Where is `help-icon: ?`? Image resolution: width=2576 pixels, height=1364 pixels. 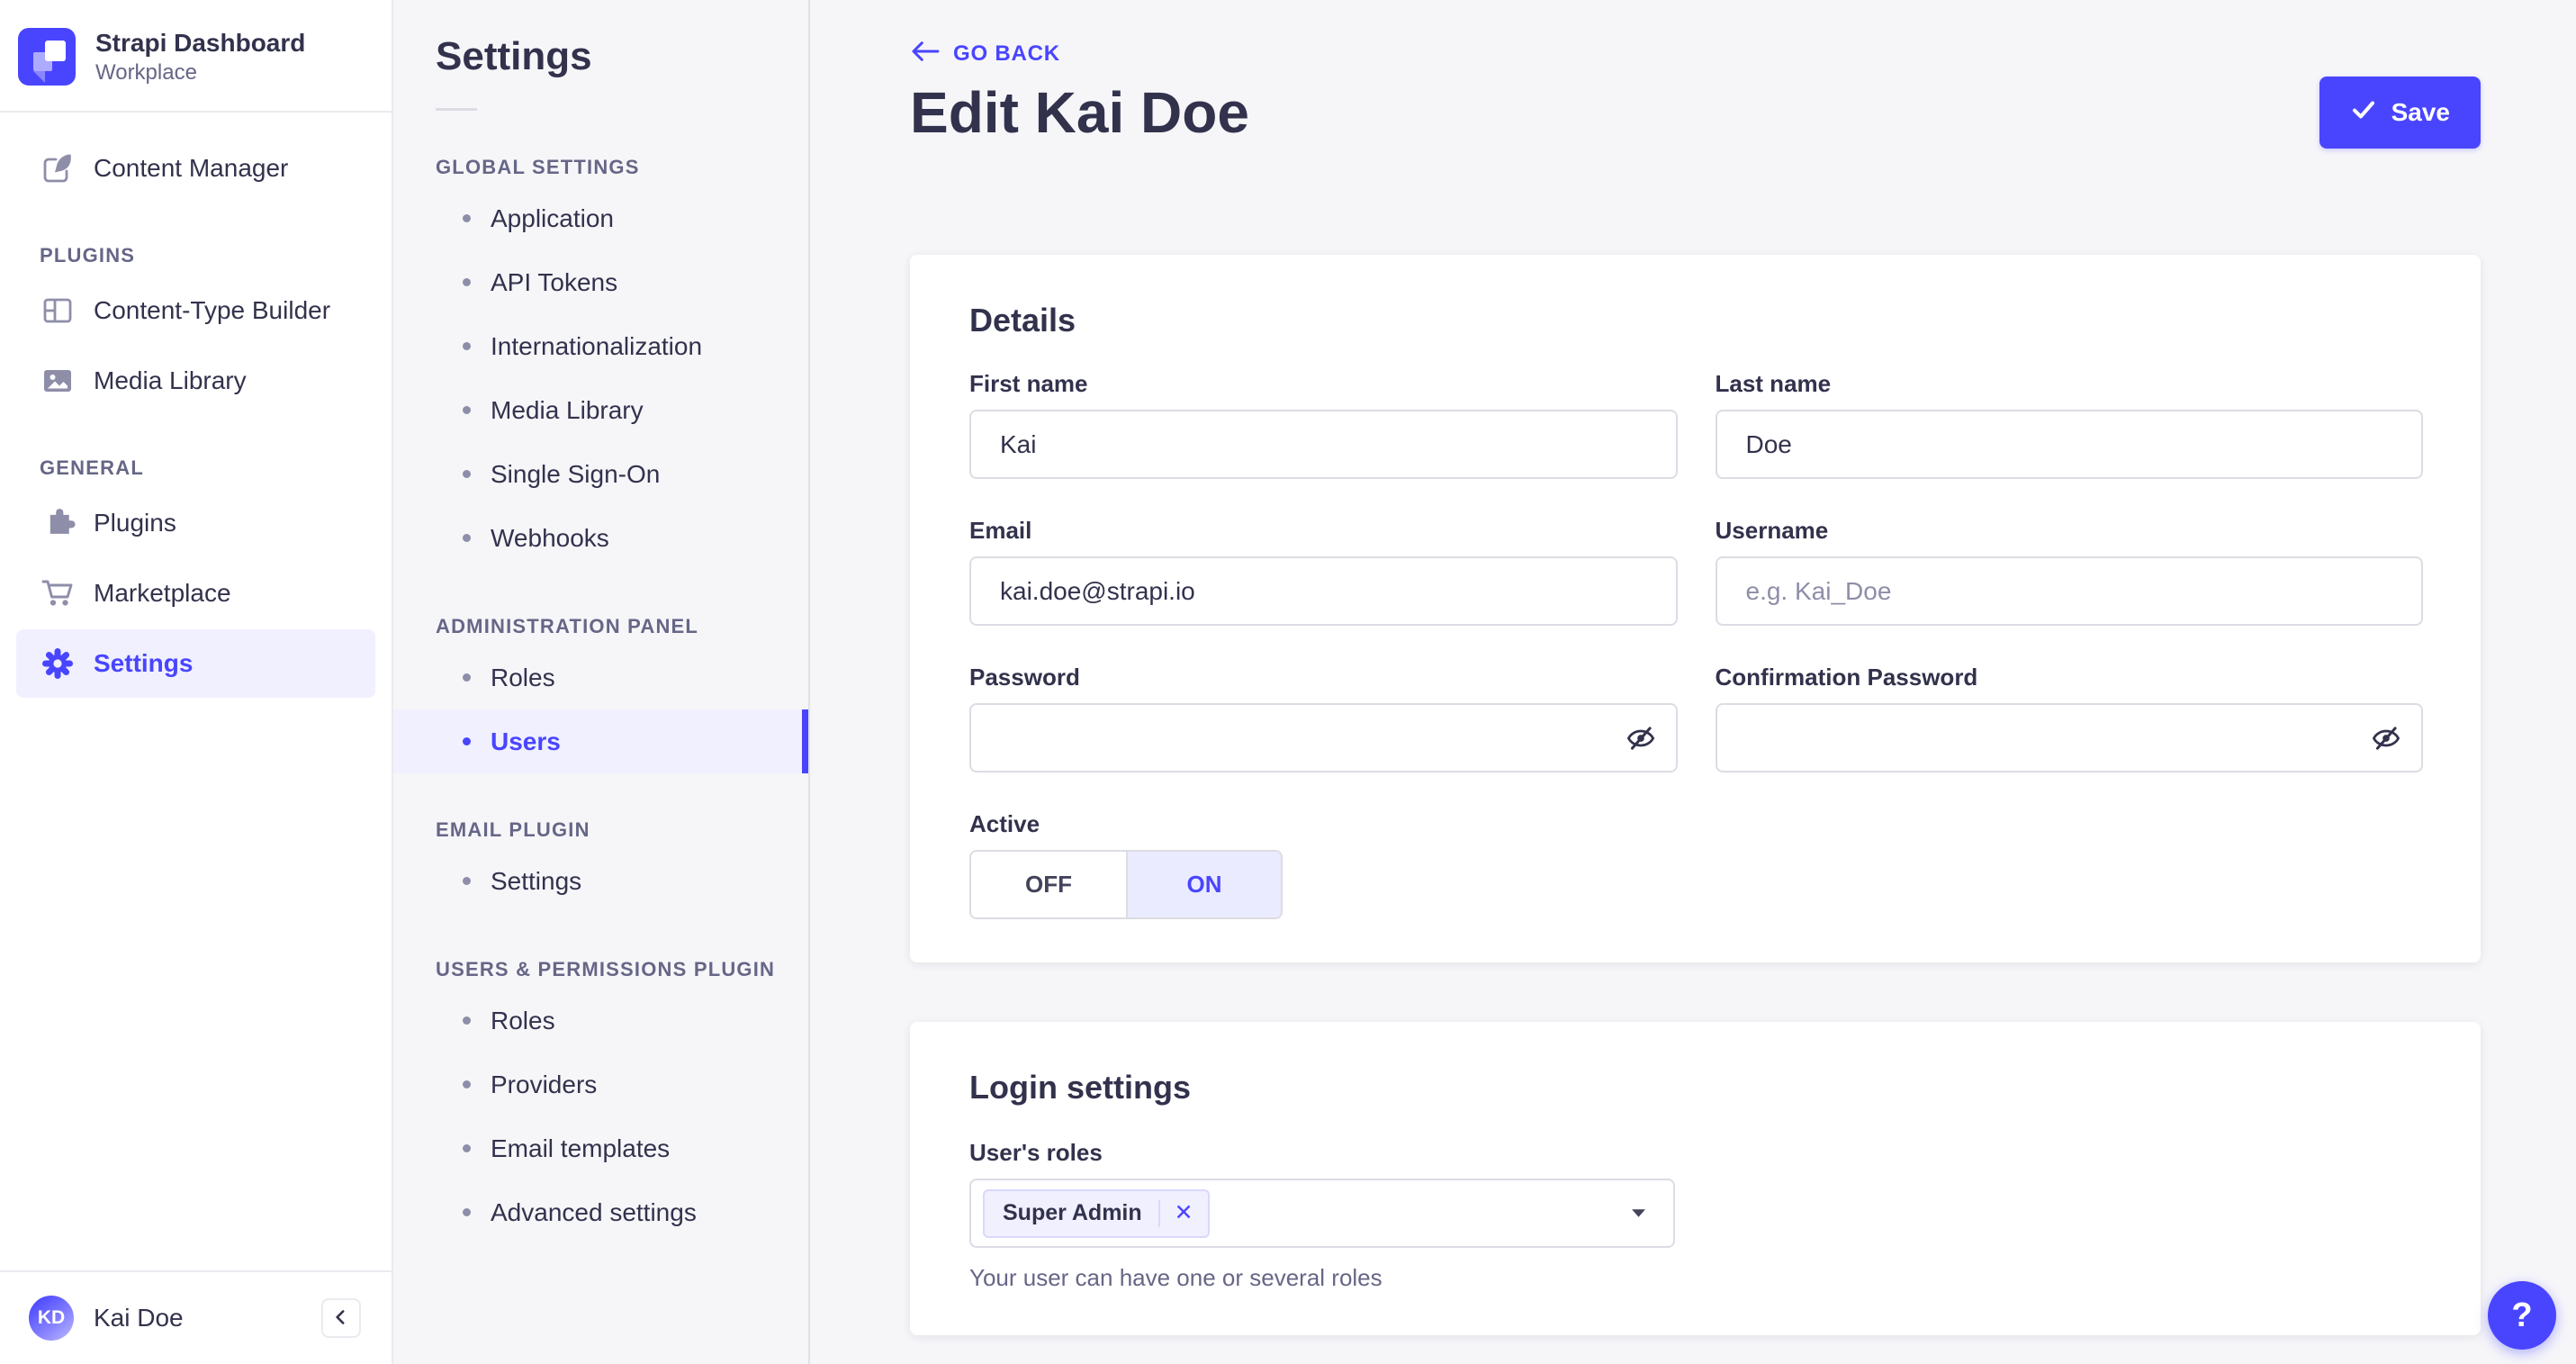
help-icon: ? is located at coordinates (2522, 1315).